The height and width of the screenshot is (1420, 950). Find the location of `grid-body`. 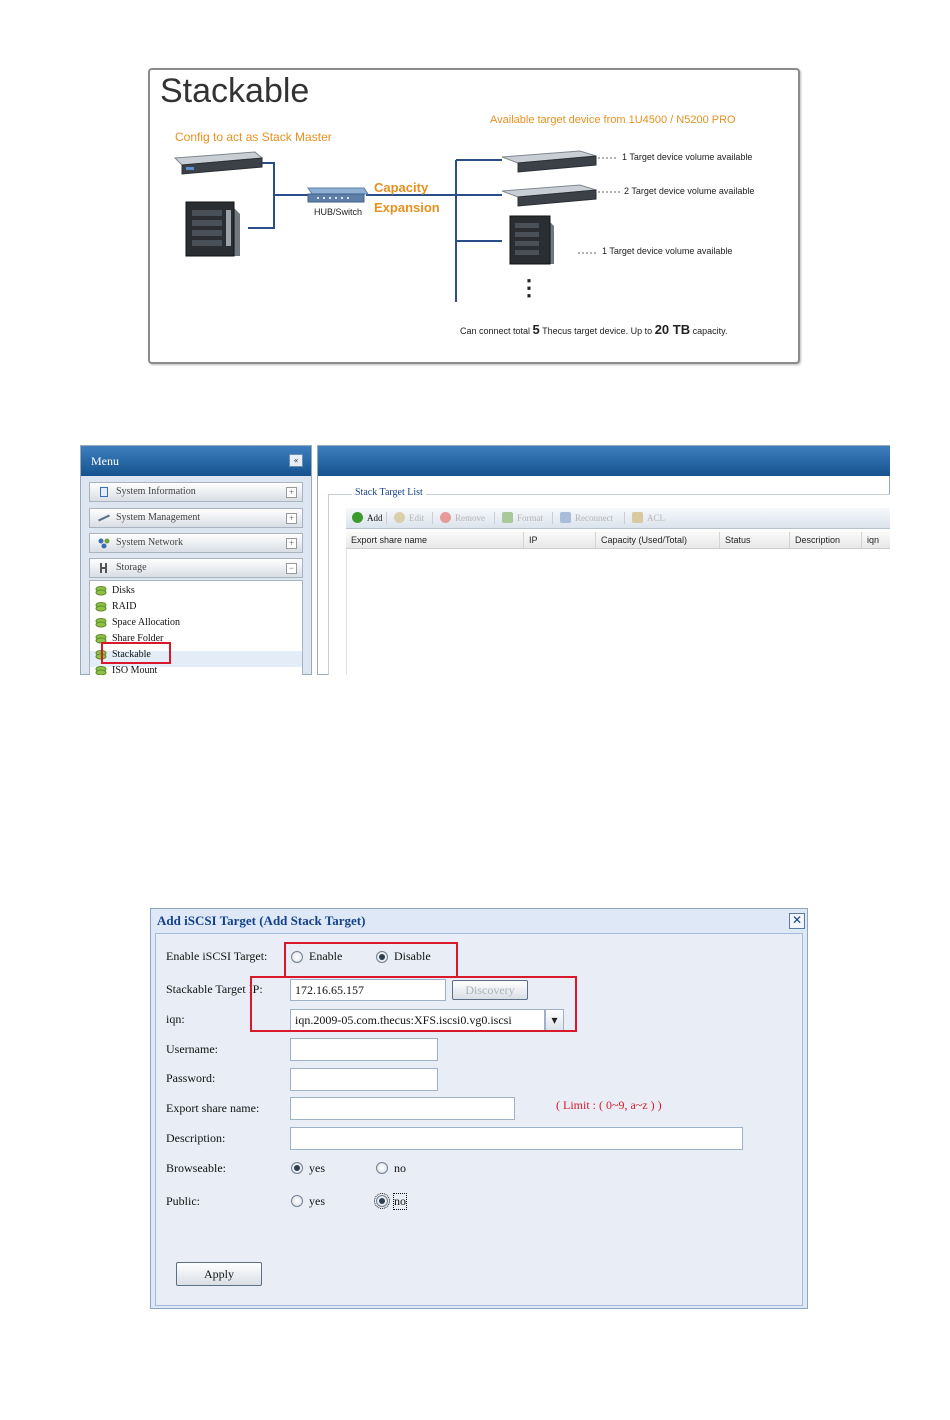

grid-body is located at coordinates (618, 612).